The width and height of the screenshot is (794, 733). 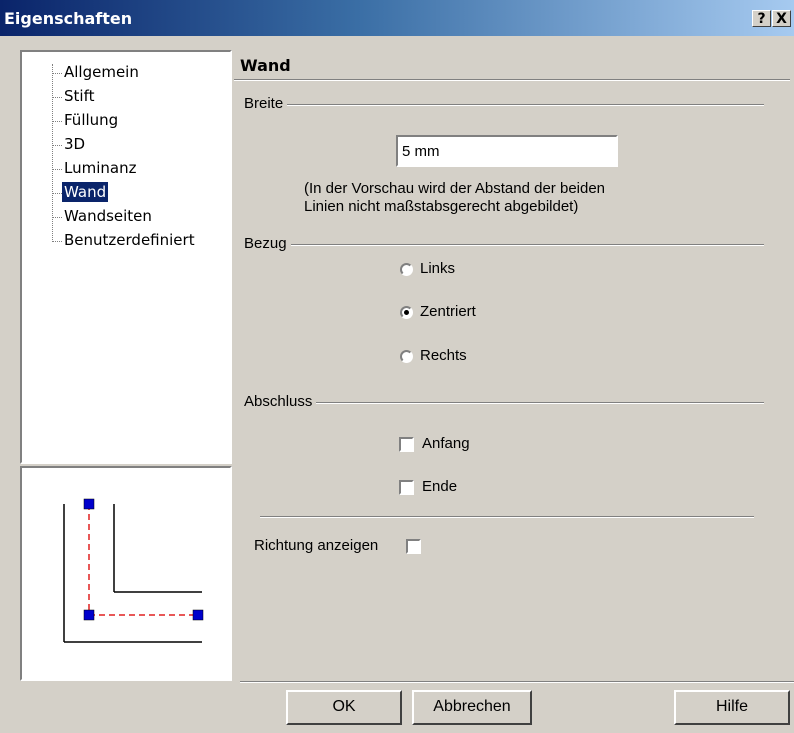 I want to click on radio-links-label: Links, so click(x=437, y=268).